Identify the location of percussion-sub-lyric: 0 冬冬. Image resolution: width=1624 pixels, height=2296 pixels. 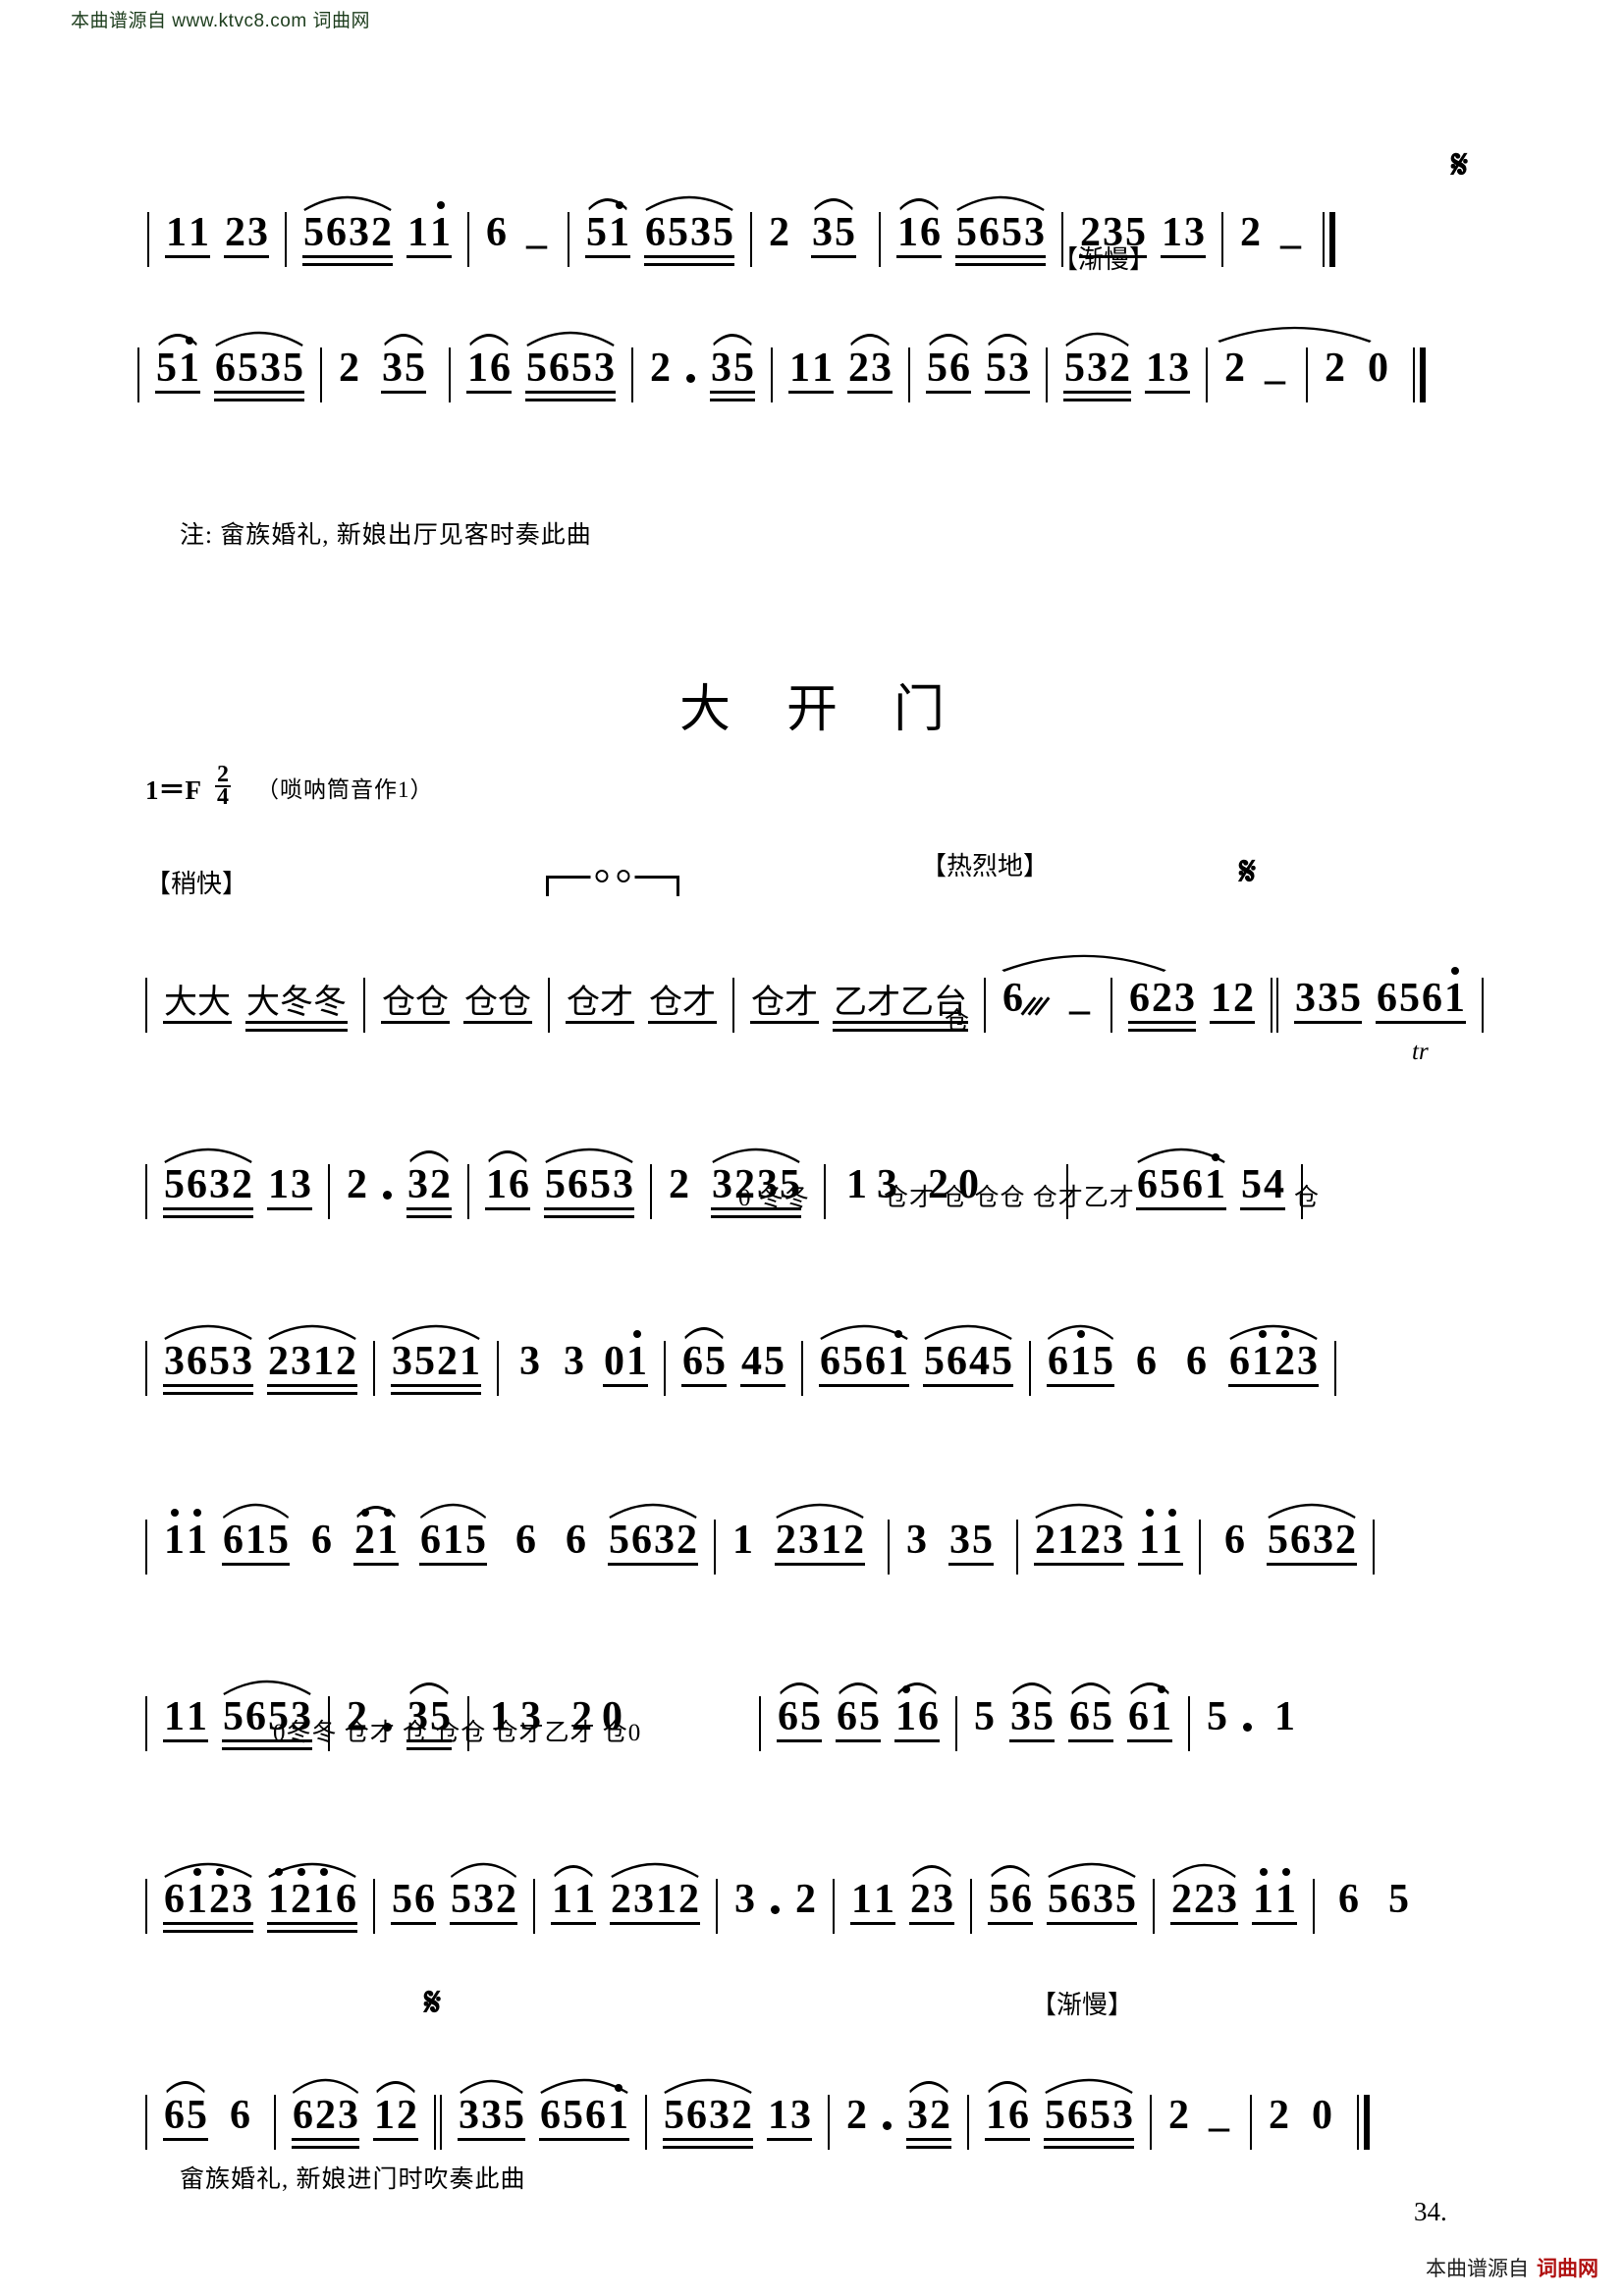
(774, 1198).